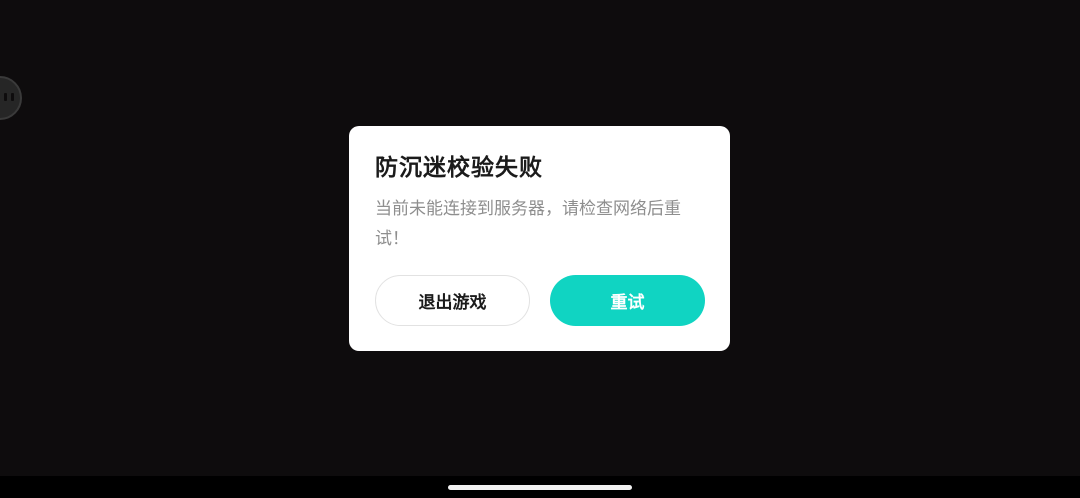 The width and height of the screenshot is (1080, 498). What do you see at coordinates (5, 97) in the screenshot?
I see `ball-eye-left` at bounding box center [5, 97].